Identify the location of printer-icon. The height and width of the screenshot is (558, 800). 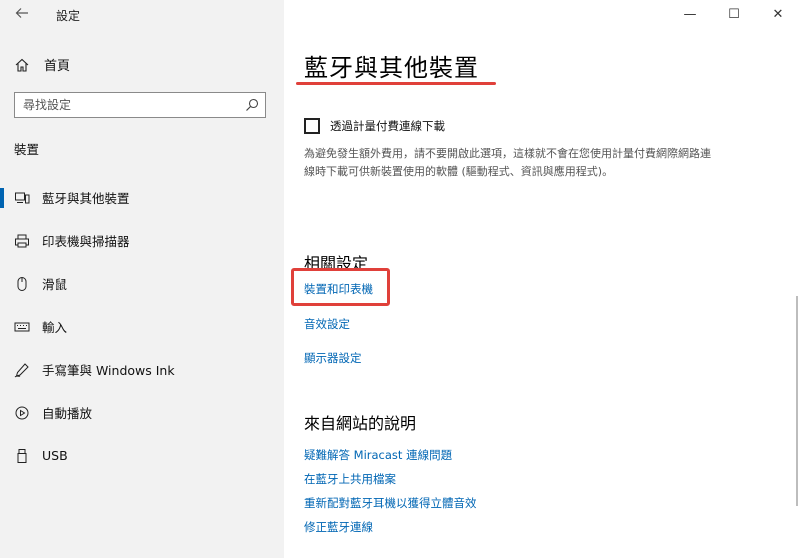
(22, 241).